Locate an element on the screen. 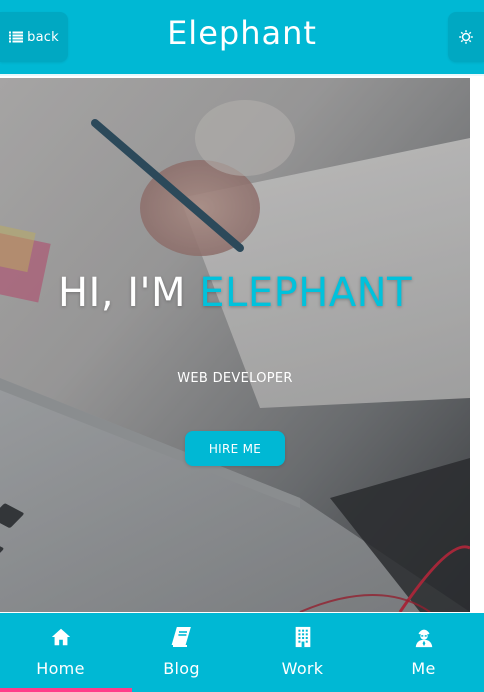  active-tab-indicator is located at coordinates (66, 690).